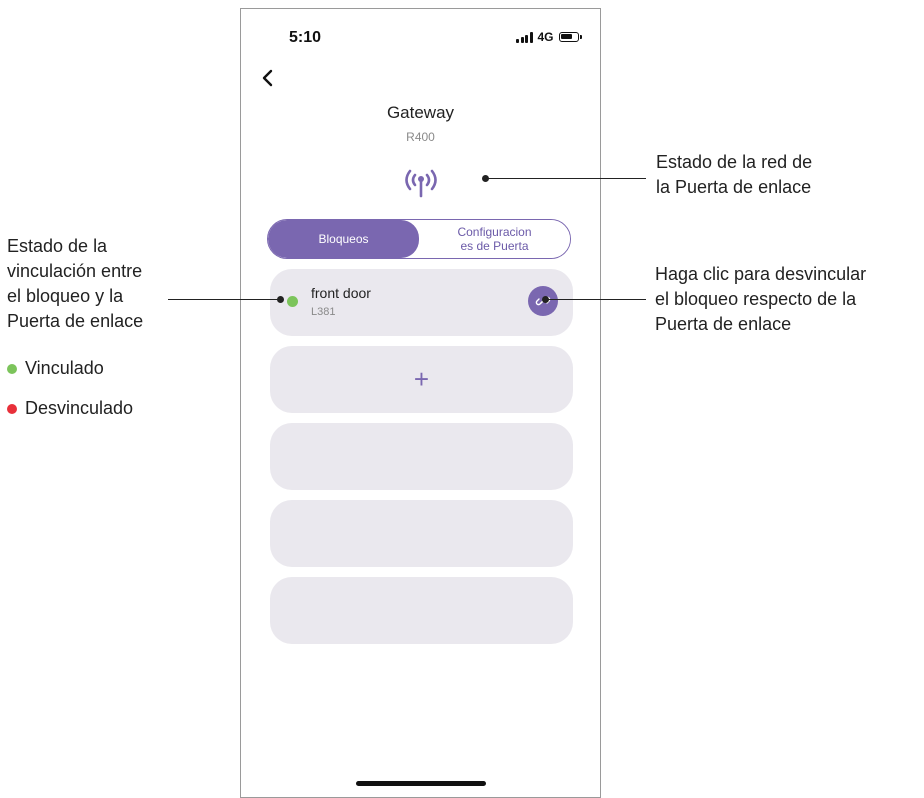 This screenshot has width=924, height=798. I want to click on plus-icon: +, so click(421, 379).